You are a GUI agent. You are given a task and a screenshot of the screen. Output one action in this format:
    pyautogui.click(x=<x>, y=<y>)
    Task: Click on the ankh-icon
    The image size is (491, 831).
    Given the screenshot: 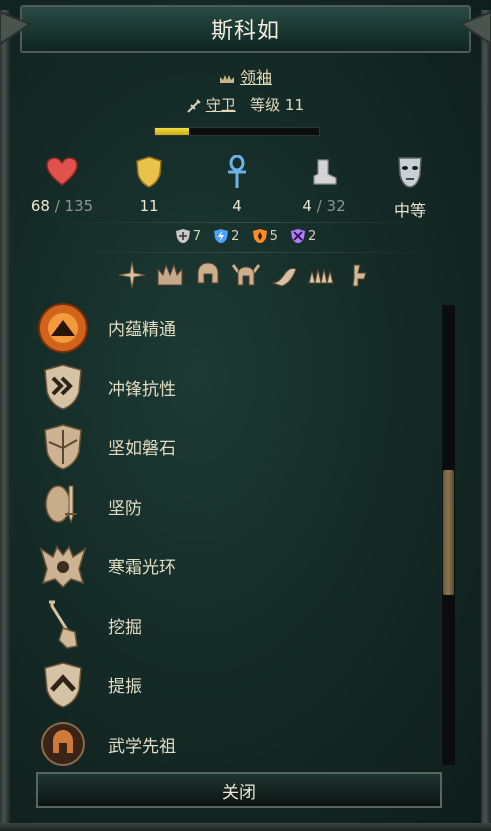 What is the action you would take?
    pyautogui.click(x=237, y=171)
    